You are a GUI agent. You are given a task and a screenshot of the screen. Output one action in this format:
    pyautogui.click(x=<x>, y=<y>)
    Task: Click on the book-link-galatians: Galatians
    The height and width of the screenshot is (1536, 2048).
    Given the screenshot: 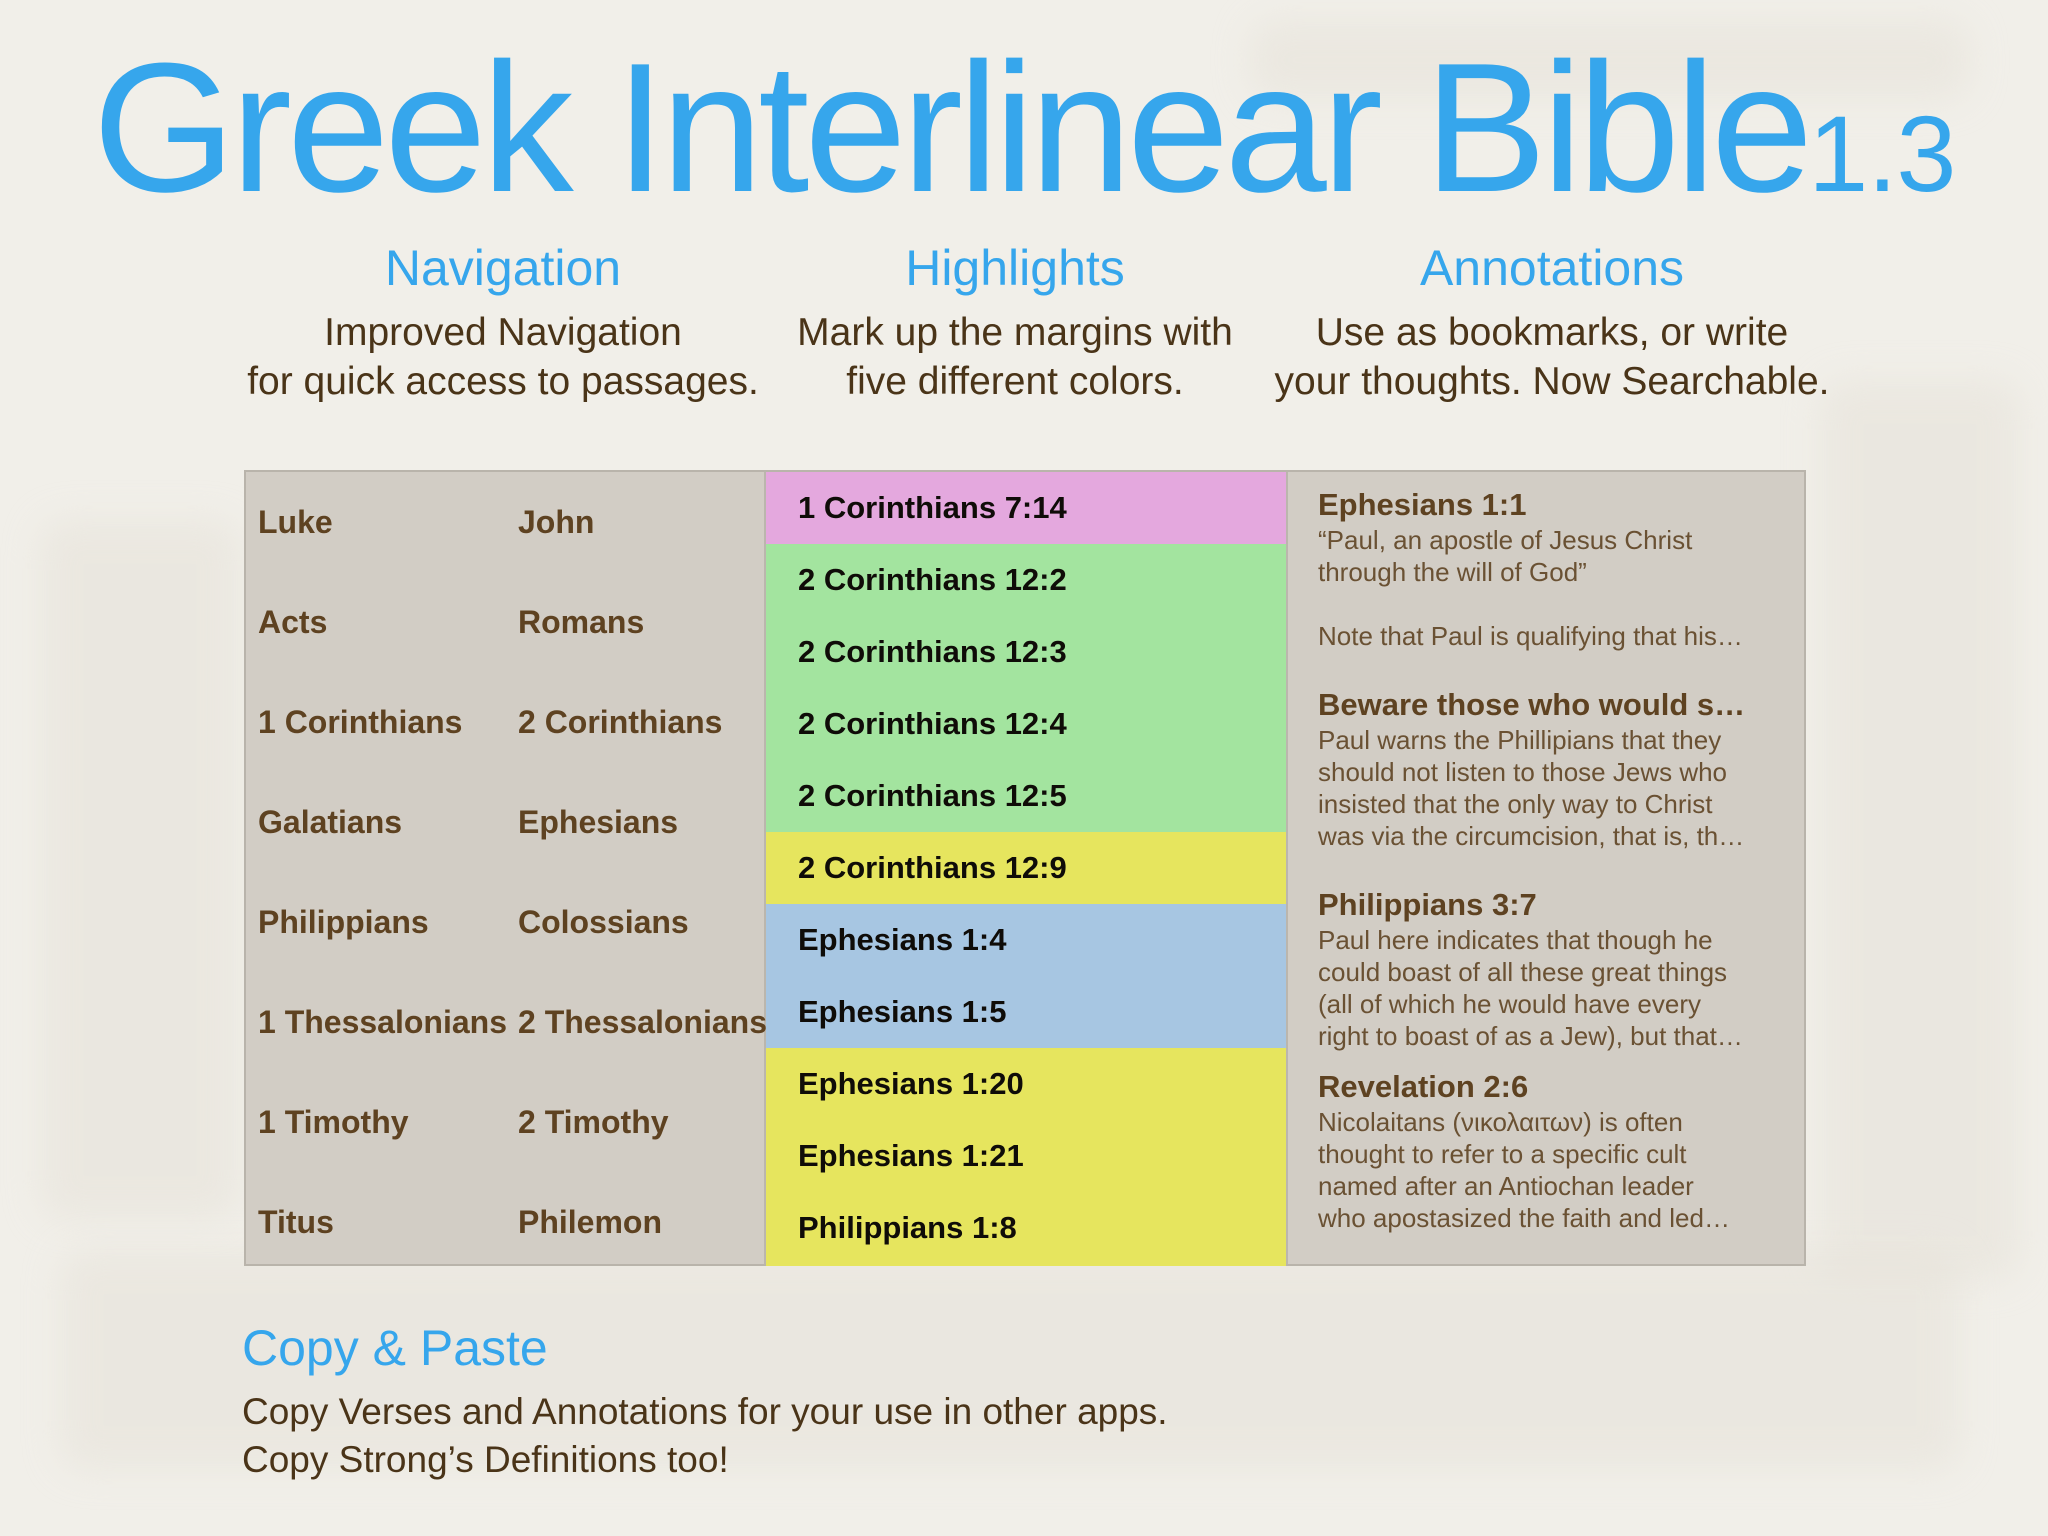 What is the action you would take?
    pyautogui.click(x=330, y=822)
    